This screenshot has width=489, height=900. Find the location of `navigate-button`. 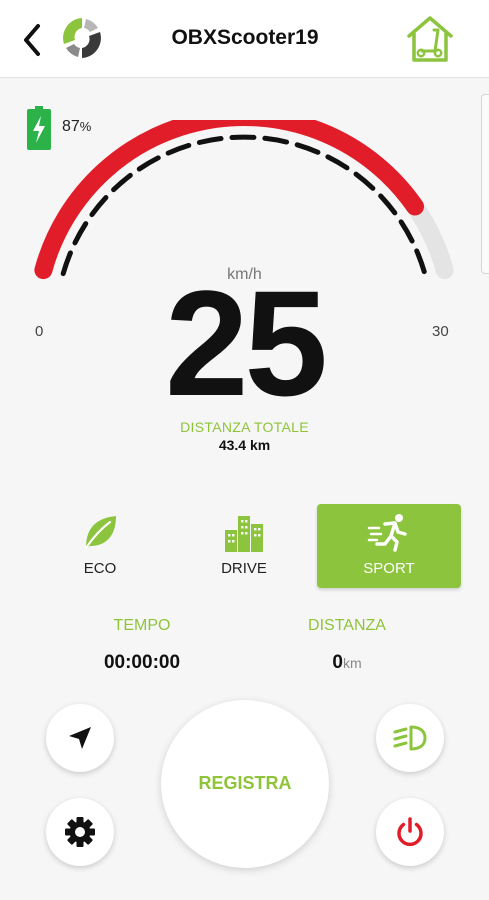

navigate-button is located at coordinates (80, 738).